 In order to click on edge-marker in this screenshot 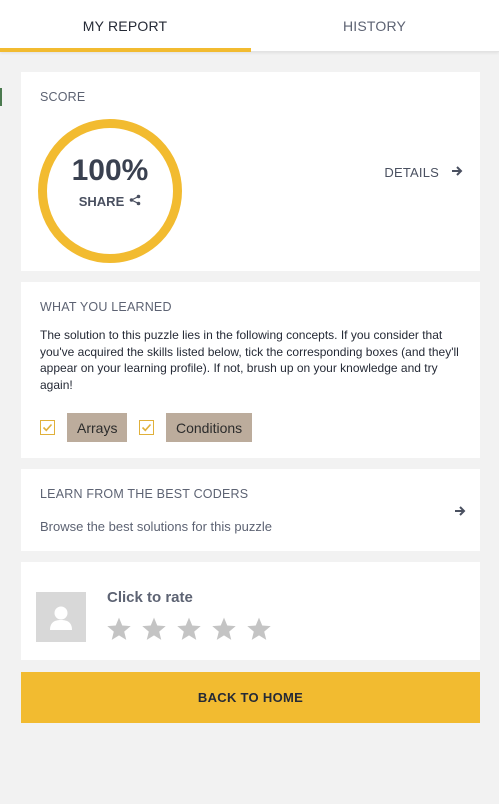, I will do `click(1, 97)`.